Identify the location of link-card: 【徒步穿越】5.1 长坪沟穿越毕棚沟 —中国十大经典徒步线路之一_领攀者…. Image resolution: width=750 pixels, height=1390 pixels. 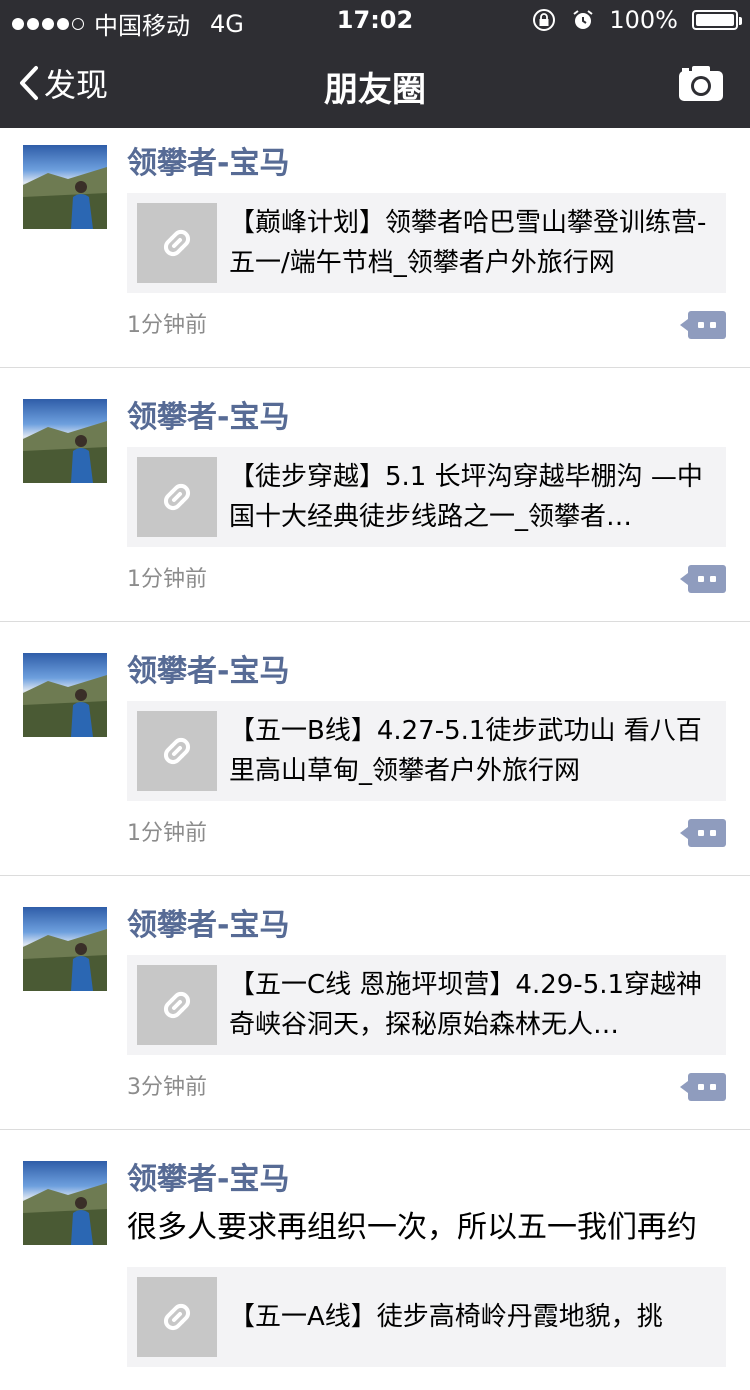
(426, 497).